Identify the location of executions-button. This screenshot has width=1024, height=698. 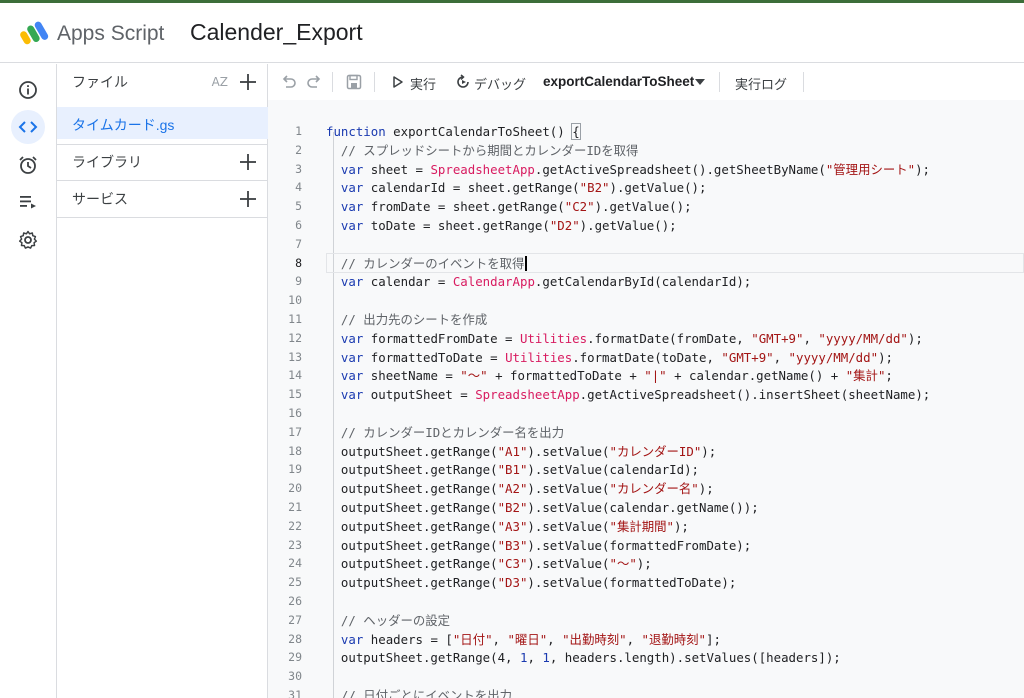
(28, 202).